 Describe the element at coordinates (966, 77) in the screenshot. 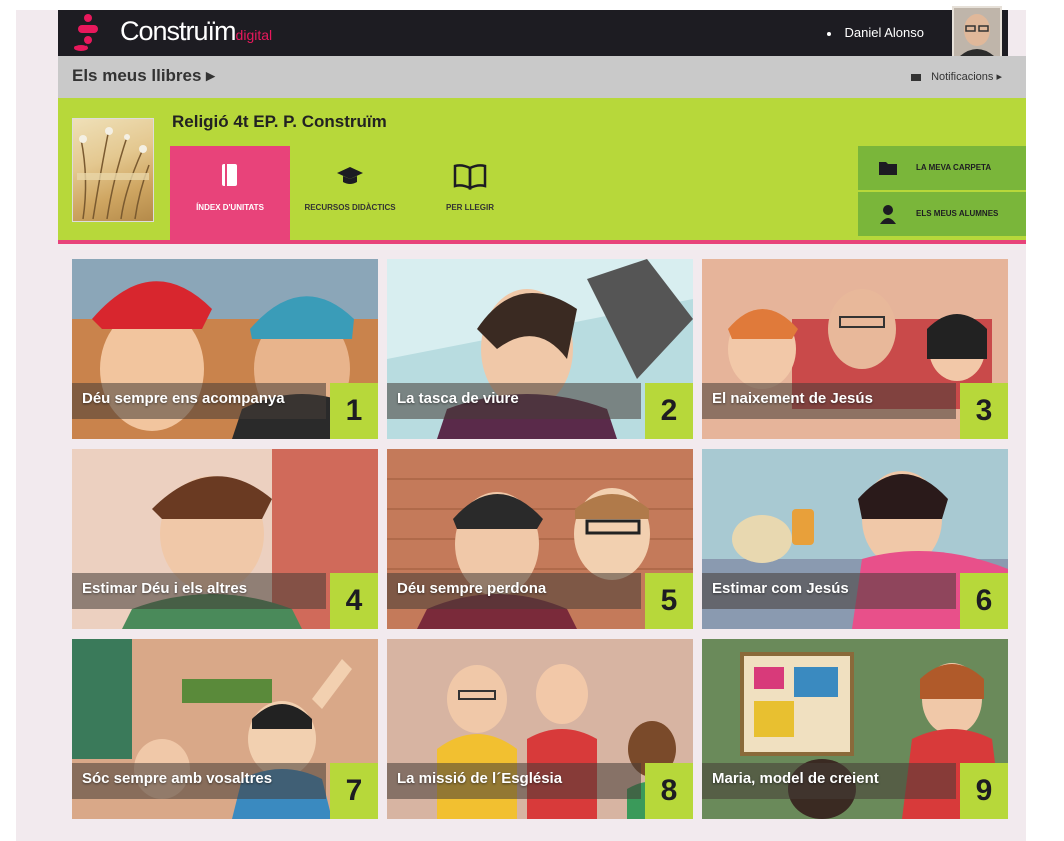

I see `notifications-label: Notificacions ▸` at that location.